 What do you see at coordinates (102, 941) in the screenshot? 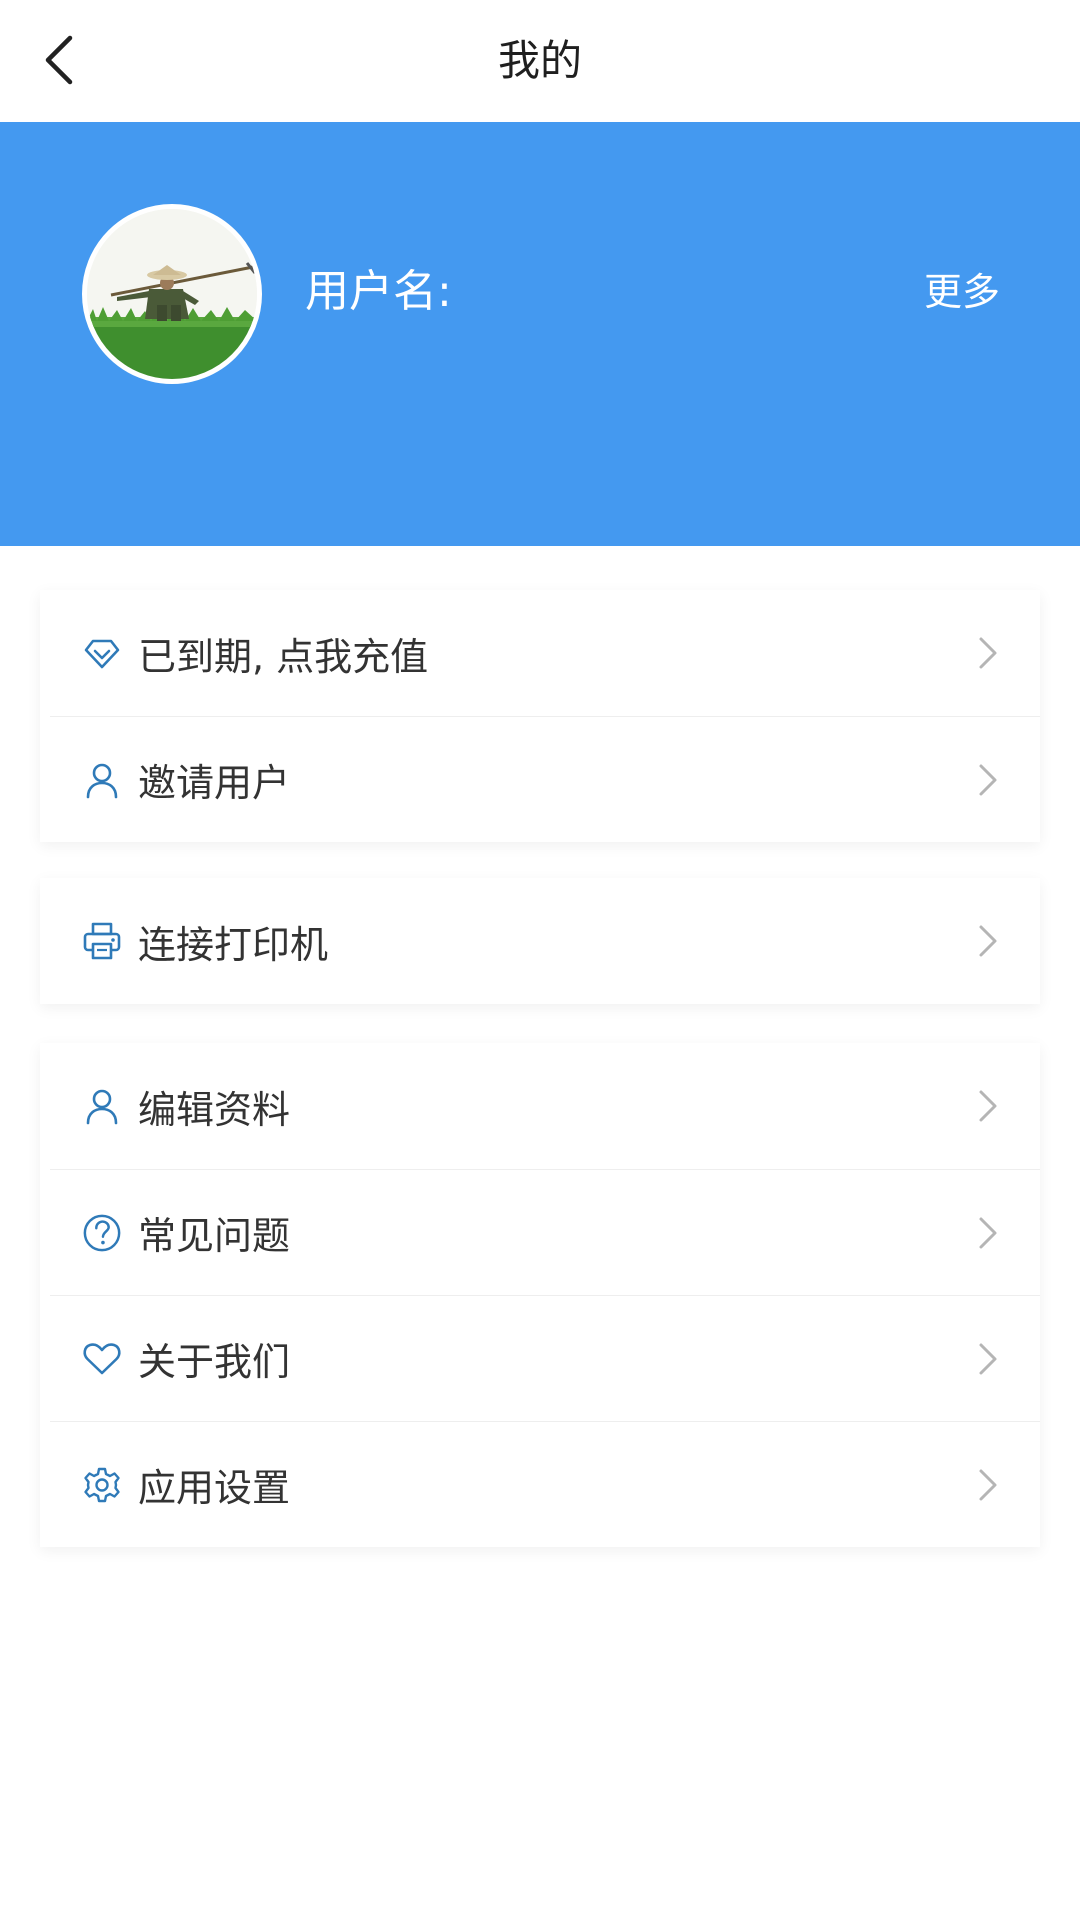
I see `printer-icon` at bounding box center [102, 941].